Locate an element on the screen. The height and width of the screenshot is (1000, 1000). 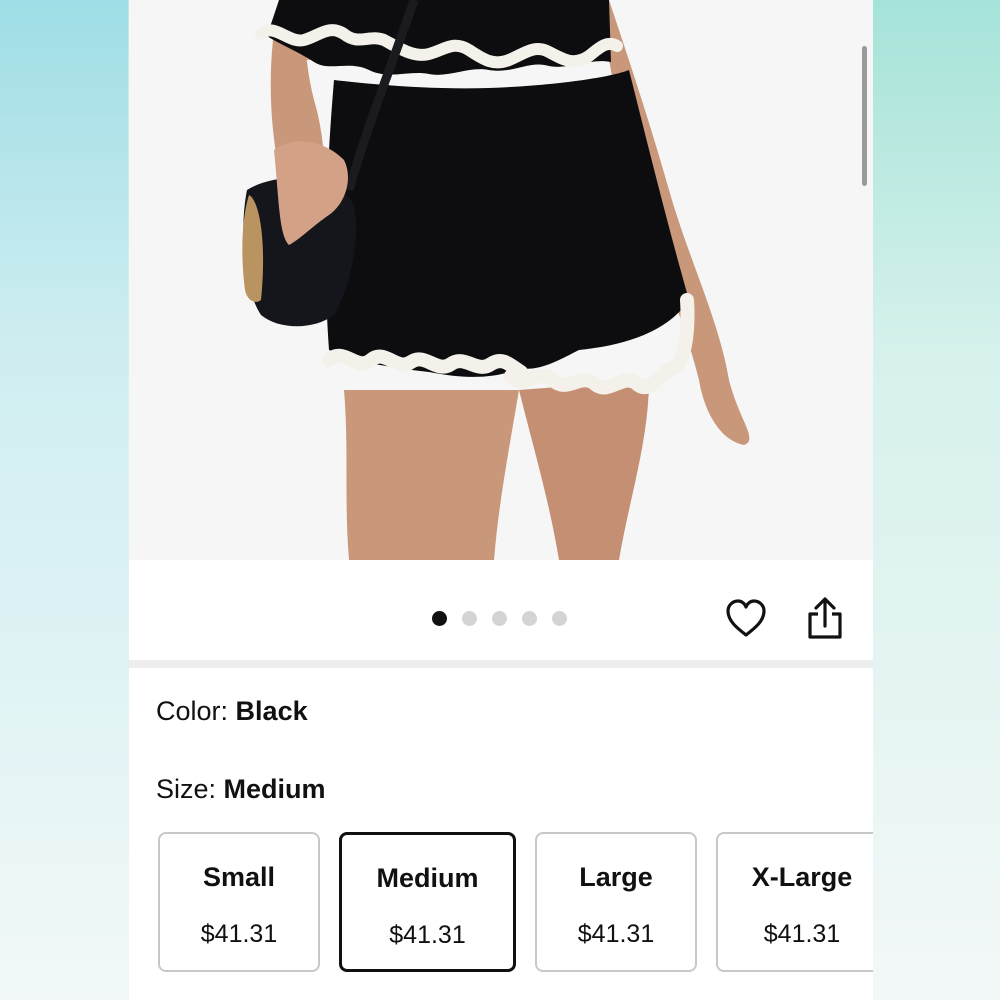
color-selection: Color: Black is located at coordinates (232, 711).